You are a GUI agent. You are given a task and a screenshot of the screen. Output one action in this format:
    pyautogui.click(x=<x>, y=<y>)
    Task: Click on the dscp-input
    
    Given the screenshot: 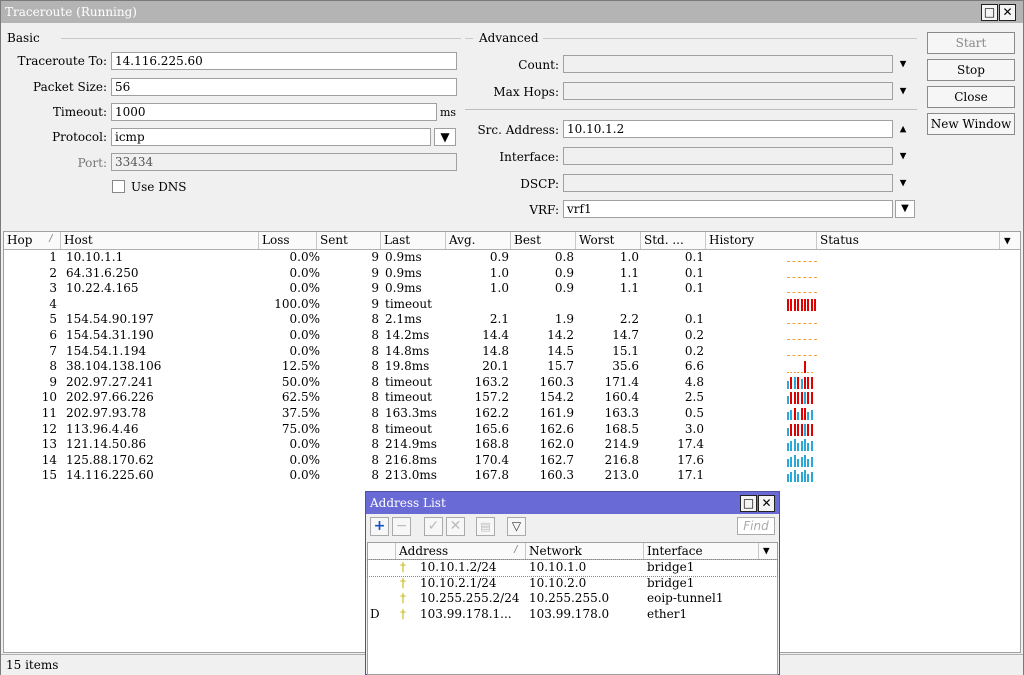 What is the action you would take?
    pyautogui.click(x=728, y=183)
    